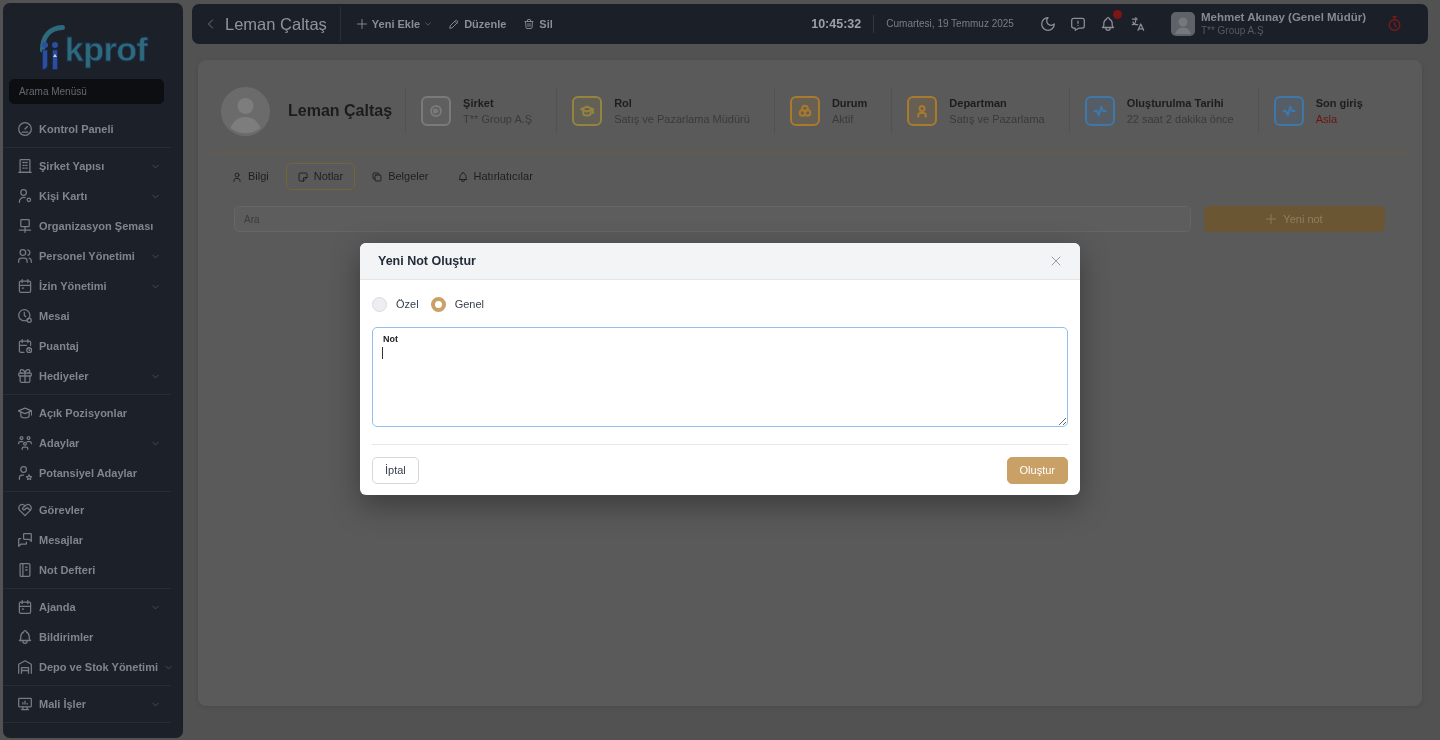  Describe the element at coordinates (454, 24) in the screenshot. I see `pencil-icon` at that location.